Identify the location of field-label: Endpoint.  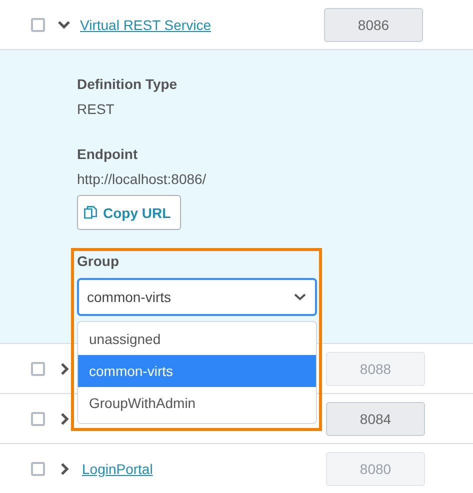
(108, 154).